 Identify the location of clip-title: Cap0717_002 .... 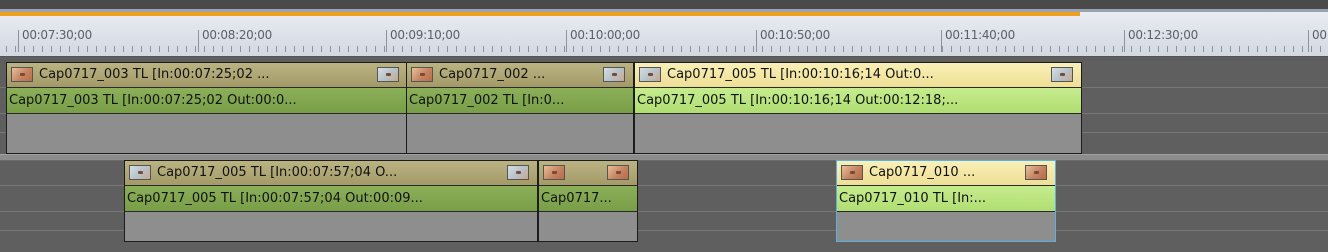
(492, 74).